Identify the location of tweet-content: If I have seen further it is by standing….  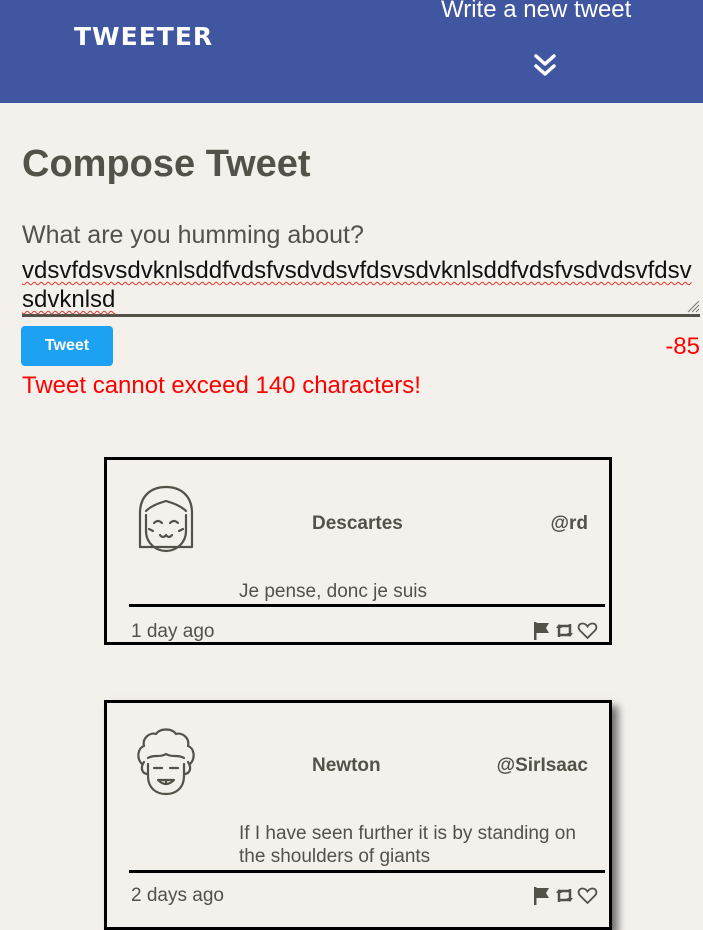
(407, 845).